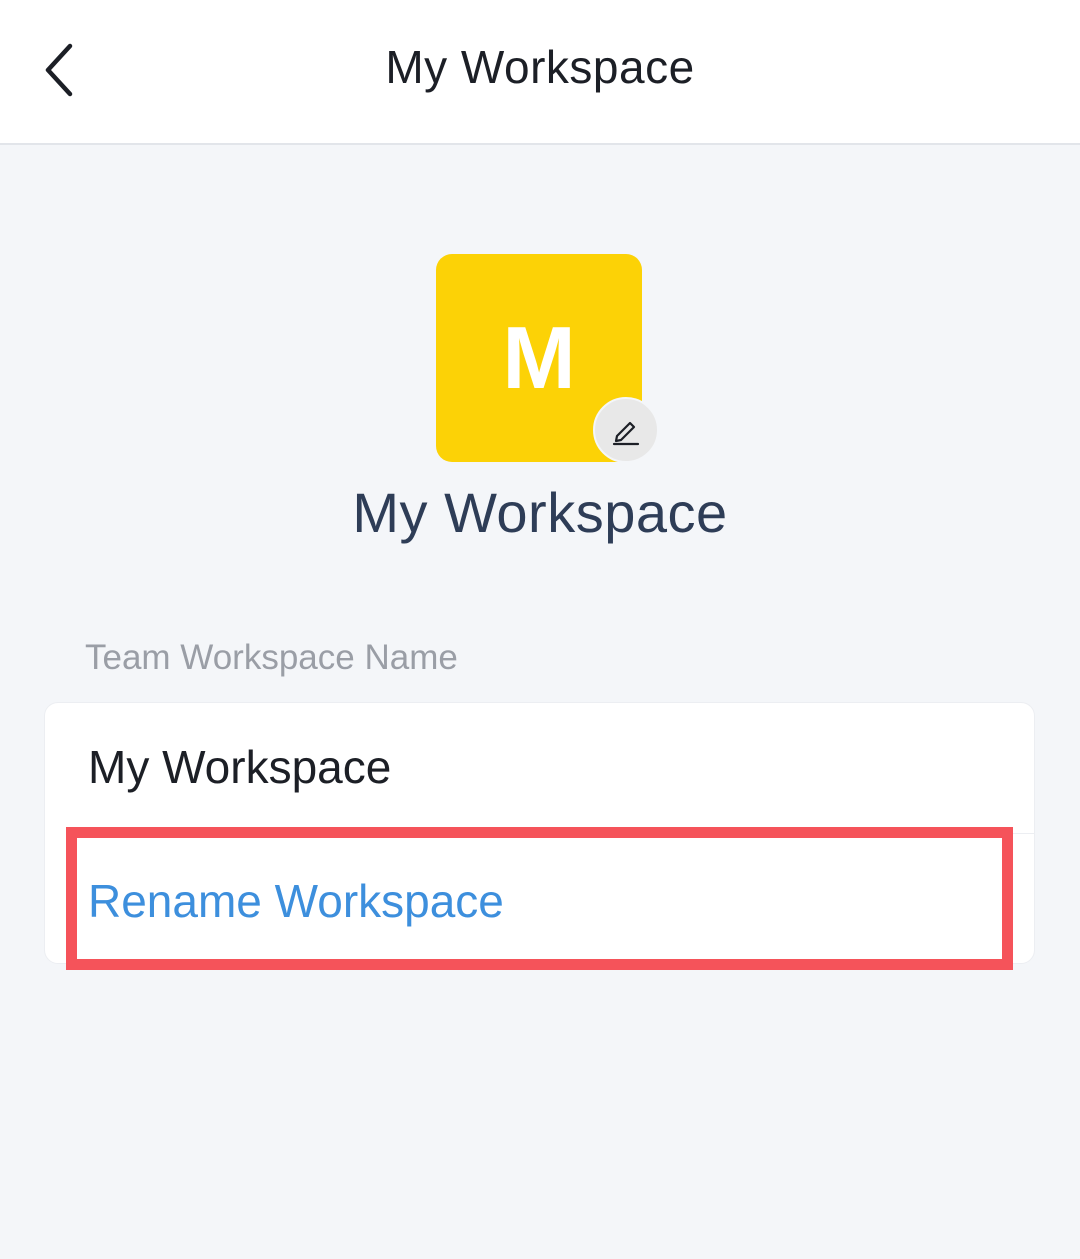 This screenshot has height=1259, width=1080. Describe the element at coordinates (296, 901) in the screenshot. I see `rename-workspace-label: Rename Workspace` at that location.